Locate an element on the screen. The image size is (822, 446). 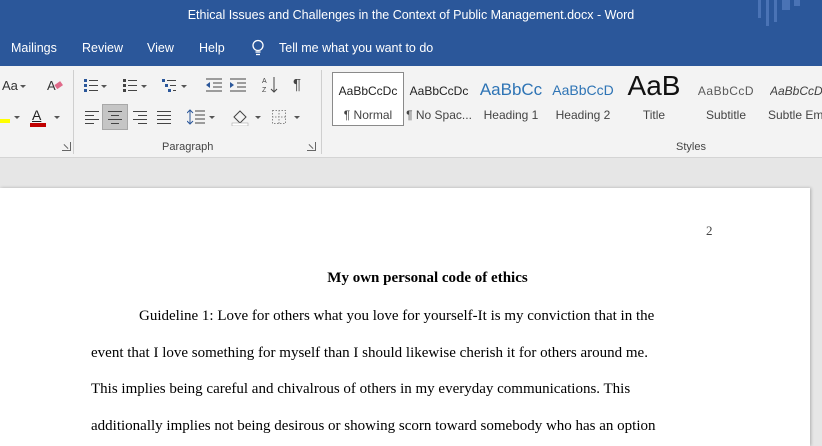
line-spacing-icon is located at coordinates (196, 117).